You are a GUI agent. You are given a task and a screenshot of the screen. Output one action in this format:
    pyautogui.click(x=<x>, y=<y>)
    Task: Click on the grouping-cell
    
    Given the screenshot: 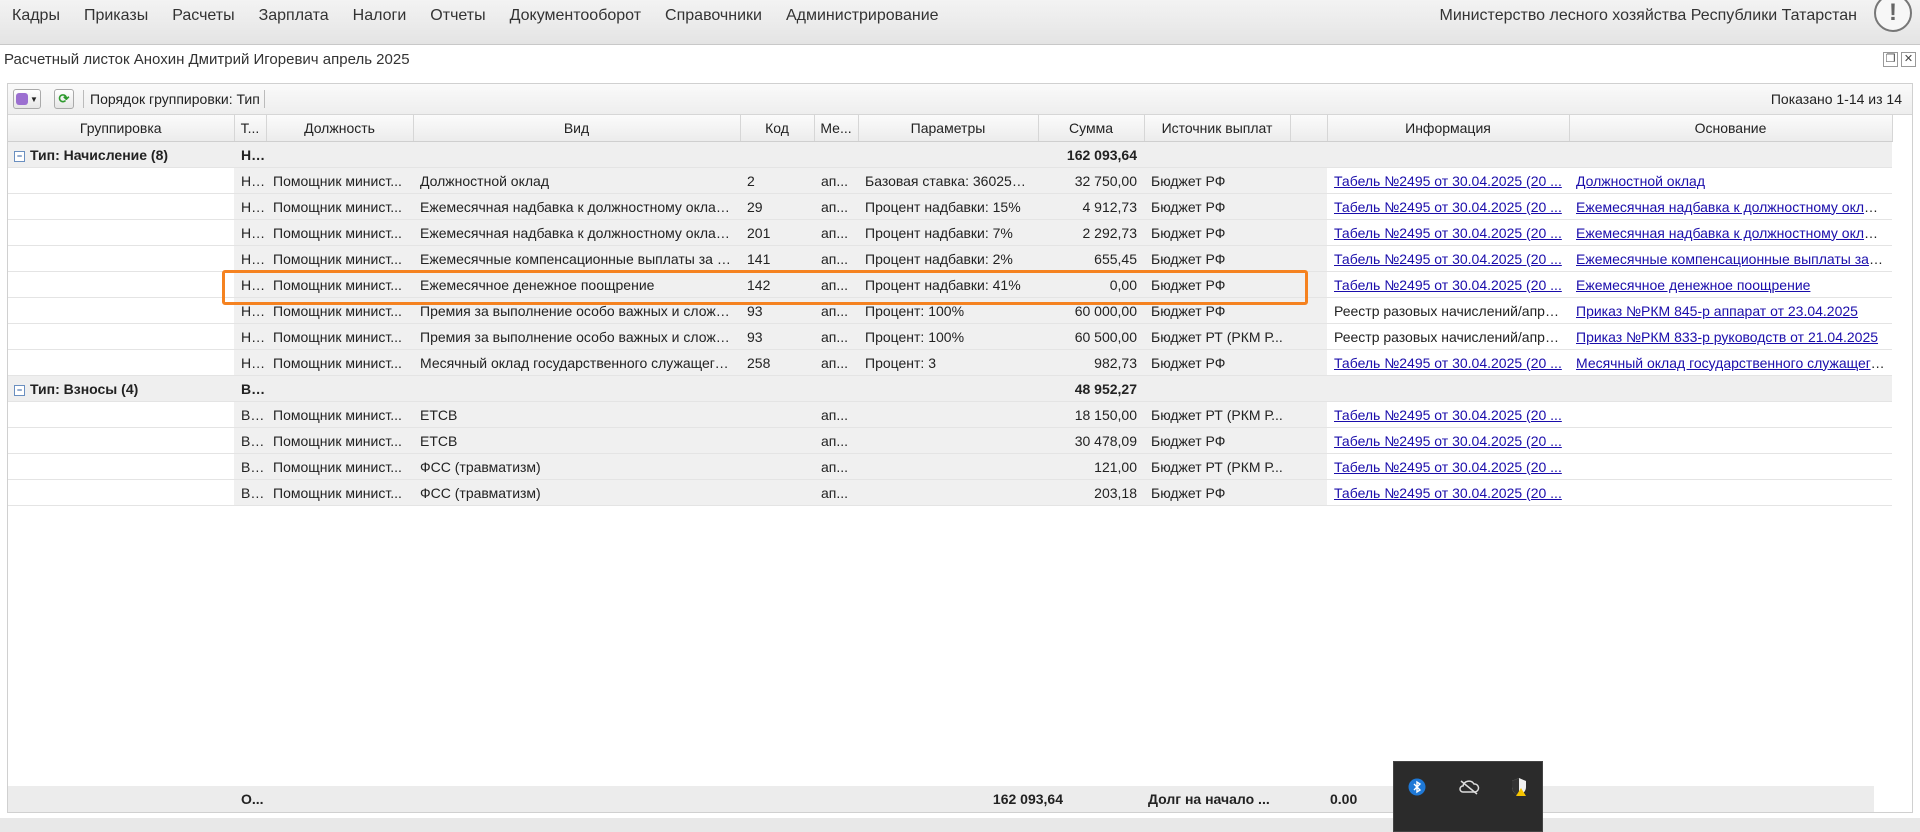 What is the action you would take?
    pyautogui.click(x=121, y=232)
    